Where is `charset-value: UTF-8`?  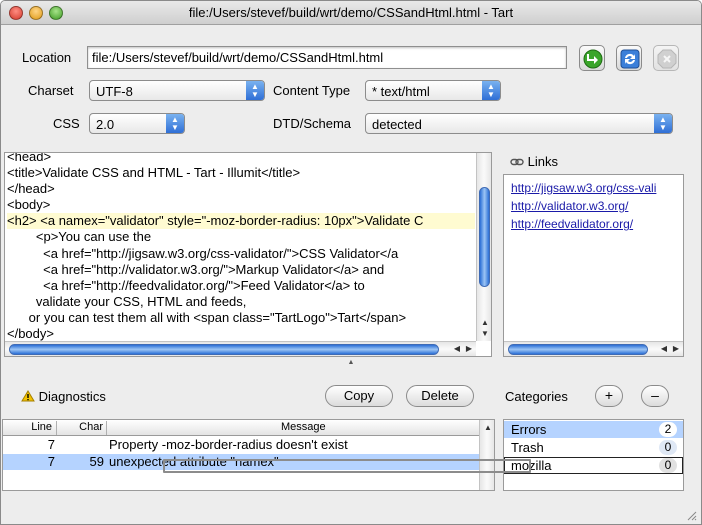
charset-value: UTF-8 is located at coordinates (114, 91).